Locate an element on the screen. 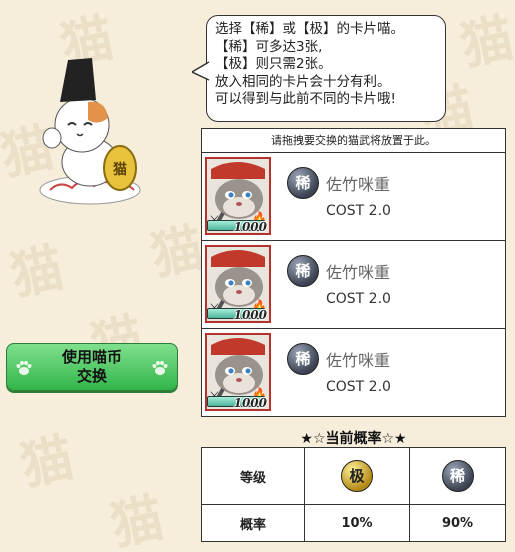  probability-table: 等级 极 稀 概率 10% 90% is located at coordinates (353, 494).